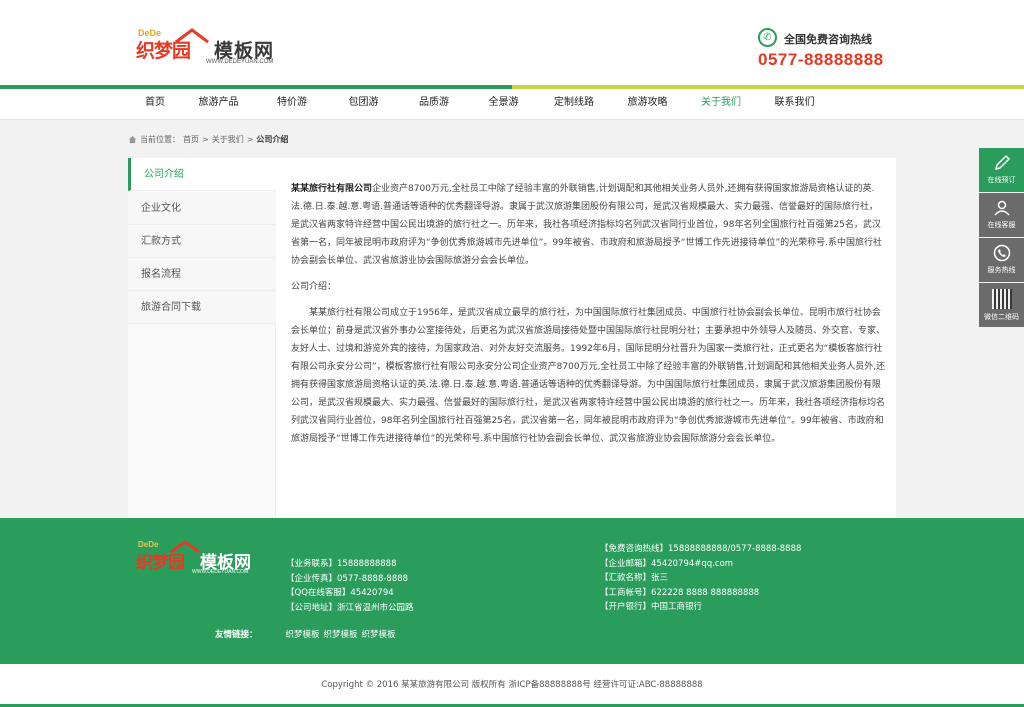 The image size is (1024, 707). What do you see at coordinates (794, 104) in the screenshot?
I see `nav-item: 联系我们` at bounding box center [794, 104].